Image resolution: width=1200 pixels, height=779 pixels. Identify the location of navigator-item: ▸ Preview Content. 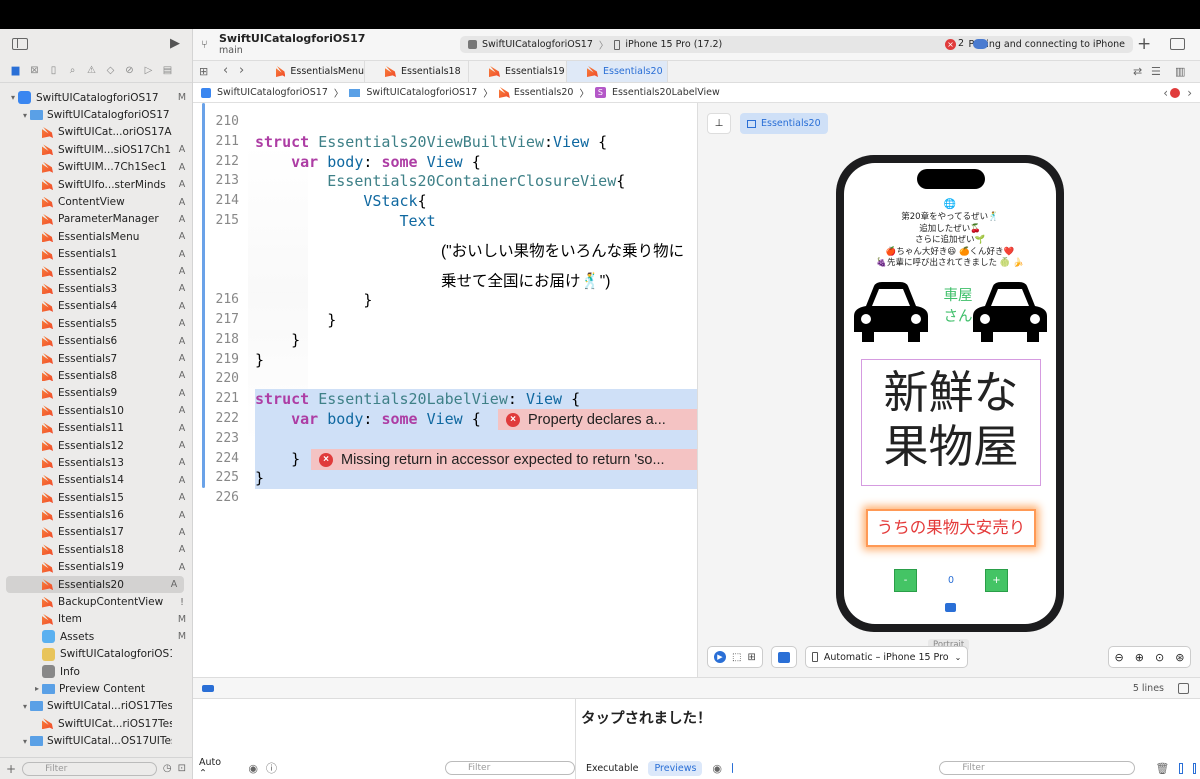
(96, 688).